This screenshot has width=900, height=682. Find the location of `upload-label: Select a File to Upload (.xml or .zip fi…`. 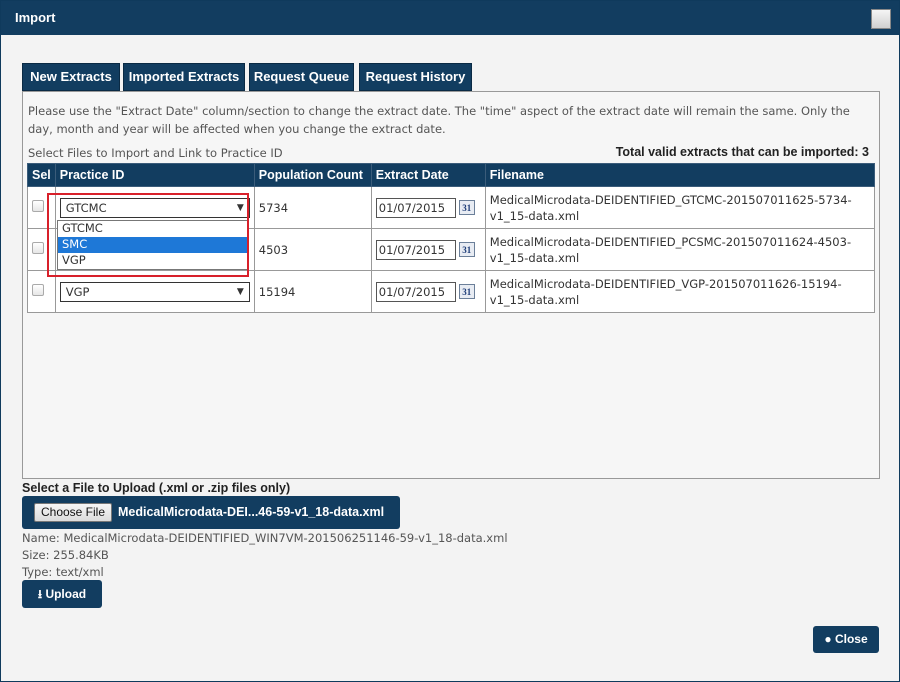

upload-label: Select a File to Upload (.xml or .zip fi… is located at coordinates (156, 488).